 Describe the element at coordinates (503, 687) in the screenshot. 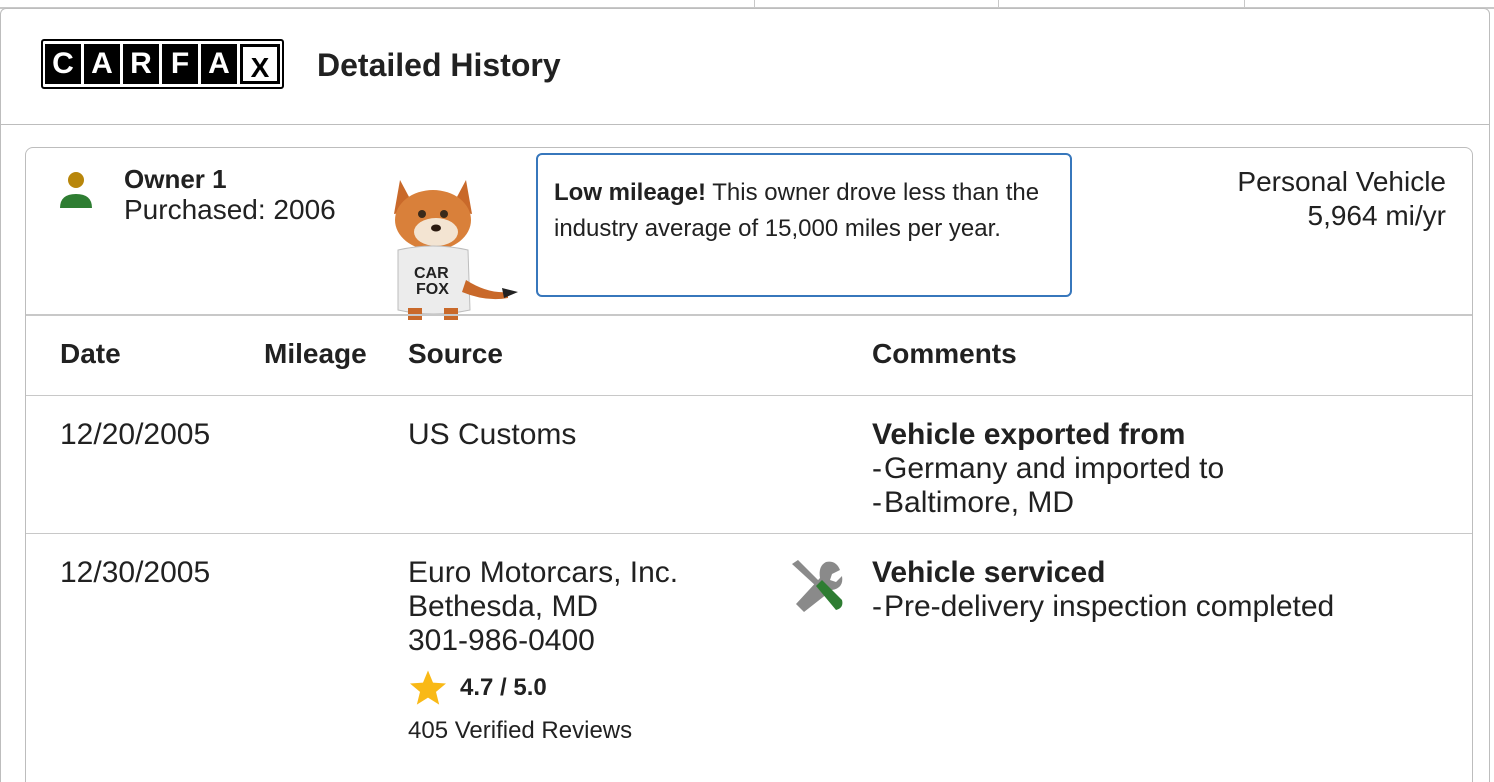

I see `rating-value: 4.7 / 5.0` at that location.